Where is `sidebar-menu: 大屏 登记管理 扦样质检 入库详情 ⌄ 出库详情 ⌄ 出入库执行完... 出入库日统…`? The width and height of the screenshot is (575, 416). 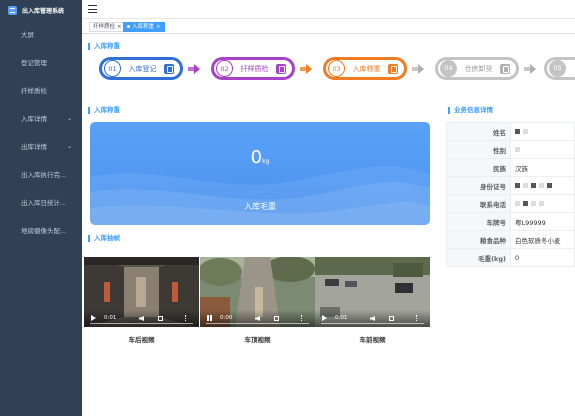 sidebar-menu: 大屏 登记管理 扦样质检 入库详情 ⌄ 出库详情 ⌄ 出入库执行完... 出入库日统… is located at coordinates (41, 132).